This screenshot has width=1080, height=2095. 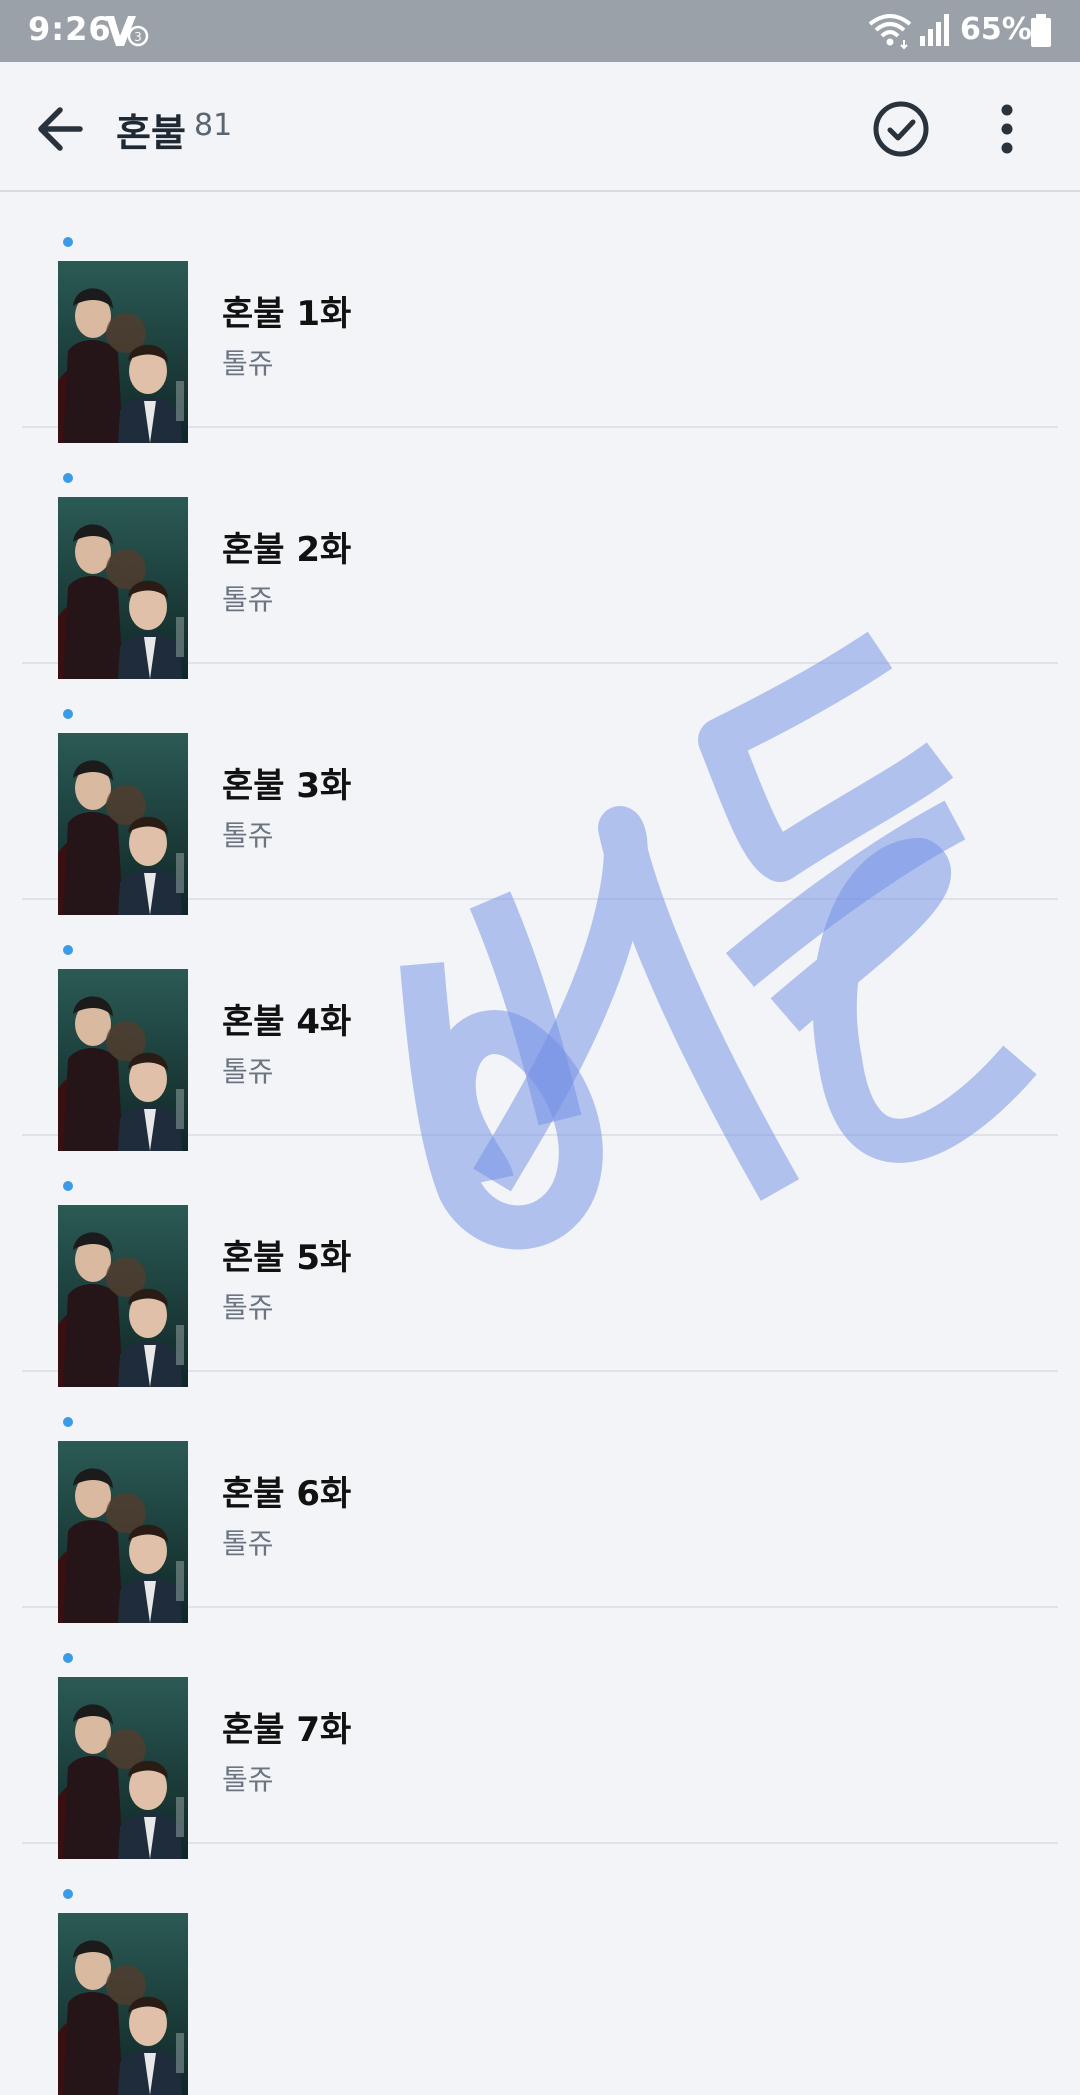 What do you see at coordinates (138, 37) in the screenshot?
I see `svg-text: 3` at bounding box center [138, 37].